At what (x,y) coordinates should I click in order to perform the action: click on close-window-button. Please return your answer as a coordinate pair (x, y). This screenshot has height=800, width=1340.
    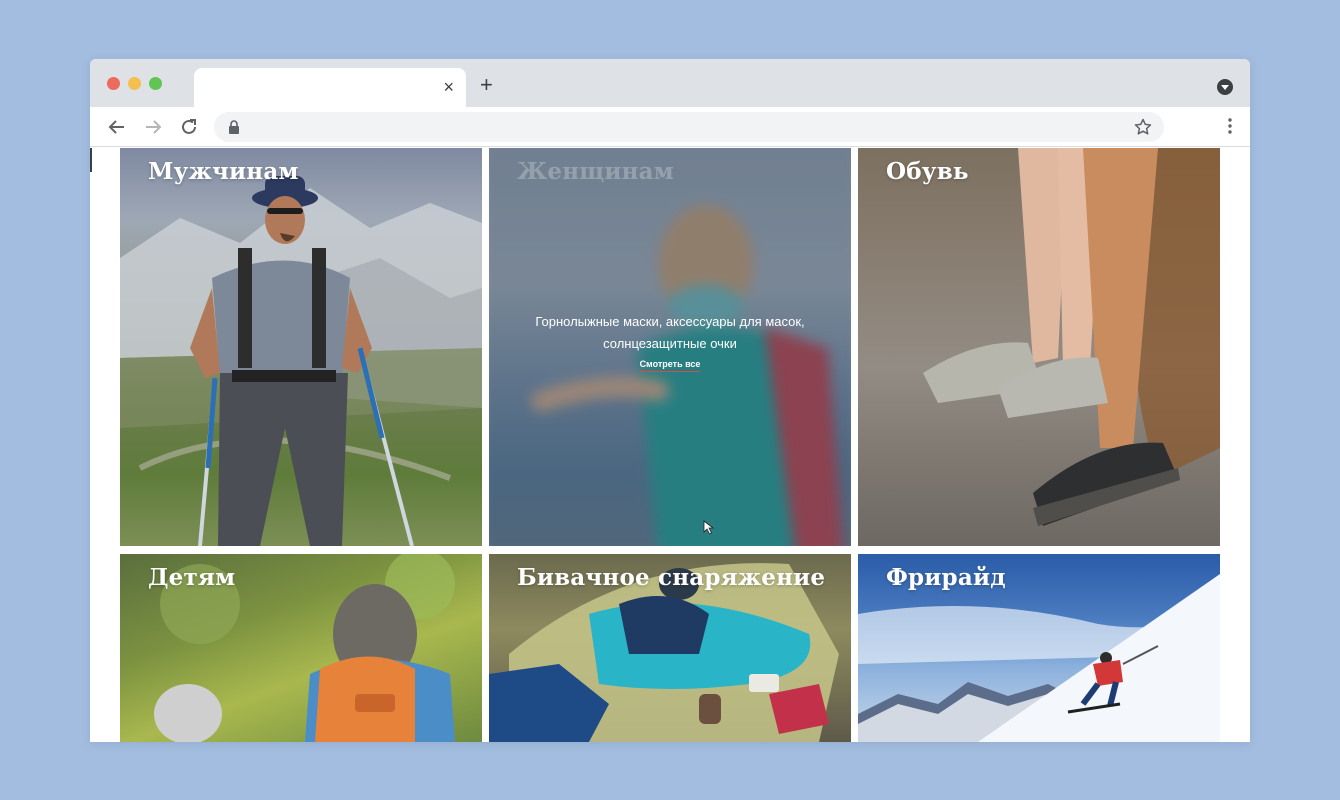
    Looking at the image, I should click on (113, 83).